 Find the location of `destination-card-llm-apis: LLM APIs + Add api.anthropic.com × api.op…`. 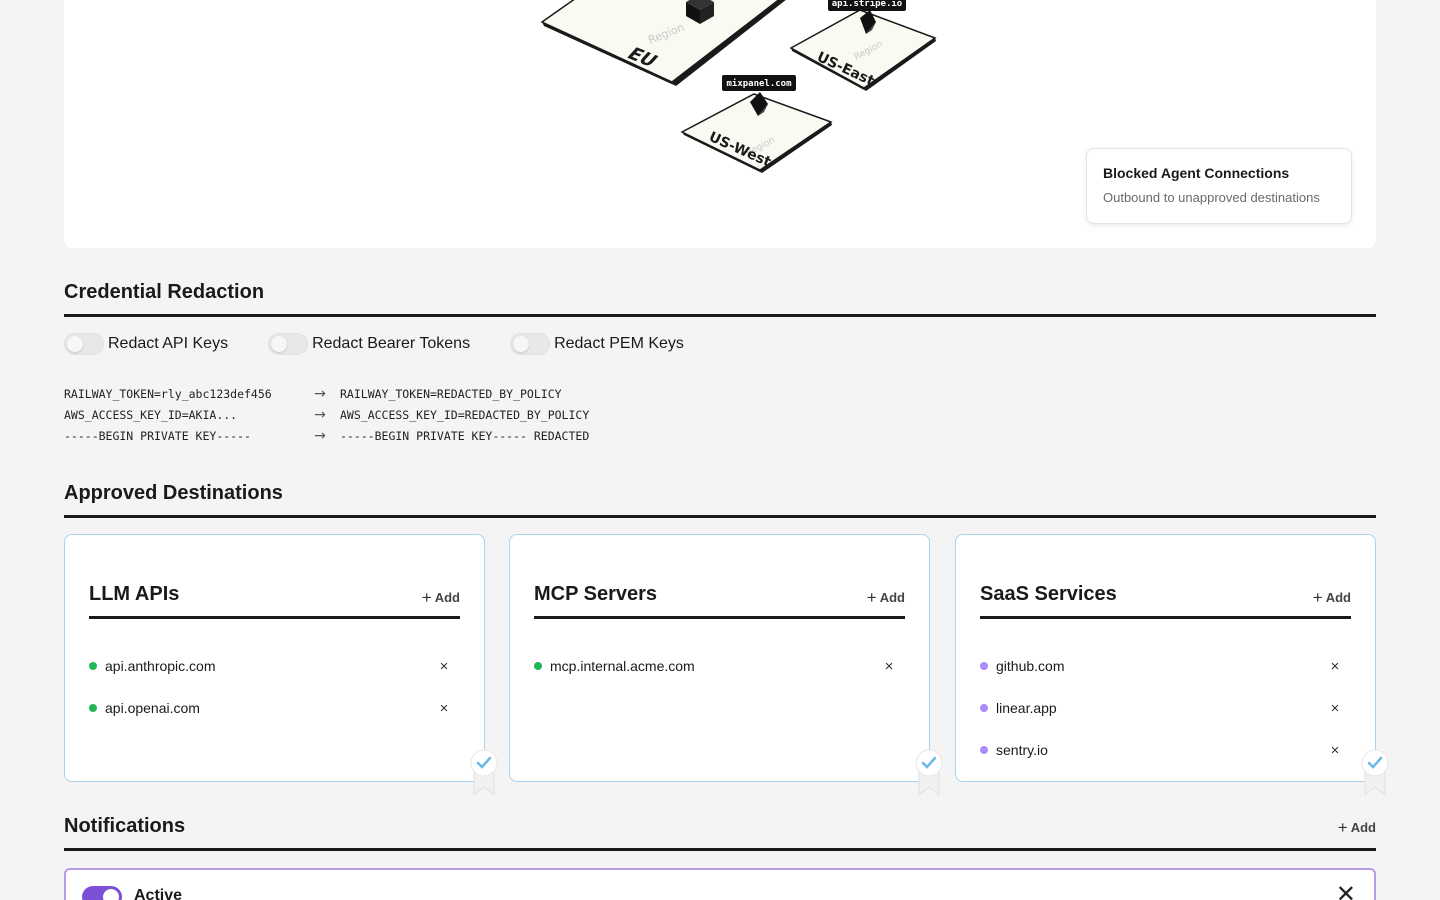

destination-card-llm-apis: LLM APIs + Add api.anthropic.com × api.op… is located at coordinates (281, 665).